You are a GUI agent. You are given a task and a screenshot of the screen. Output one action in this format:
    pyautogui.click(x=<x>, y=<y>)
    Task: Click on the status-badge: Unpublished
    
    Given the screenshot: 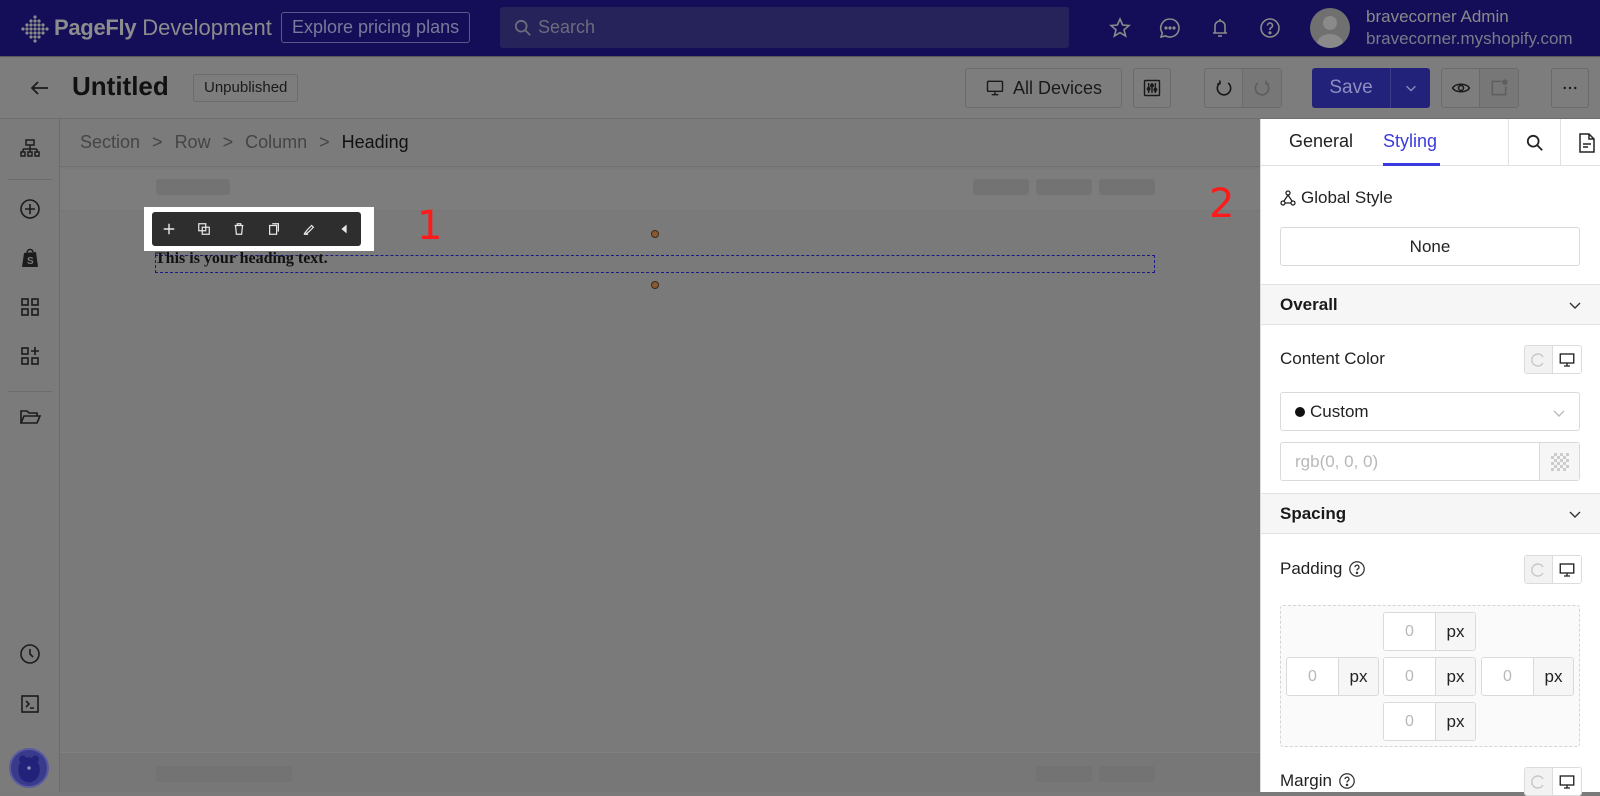 What is the action you would take?
    pyautogui.click(x=246, y=88)
    